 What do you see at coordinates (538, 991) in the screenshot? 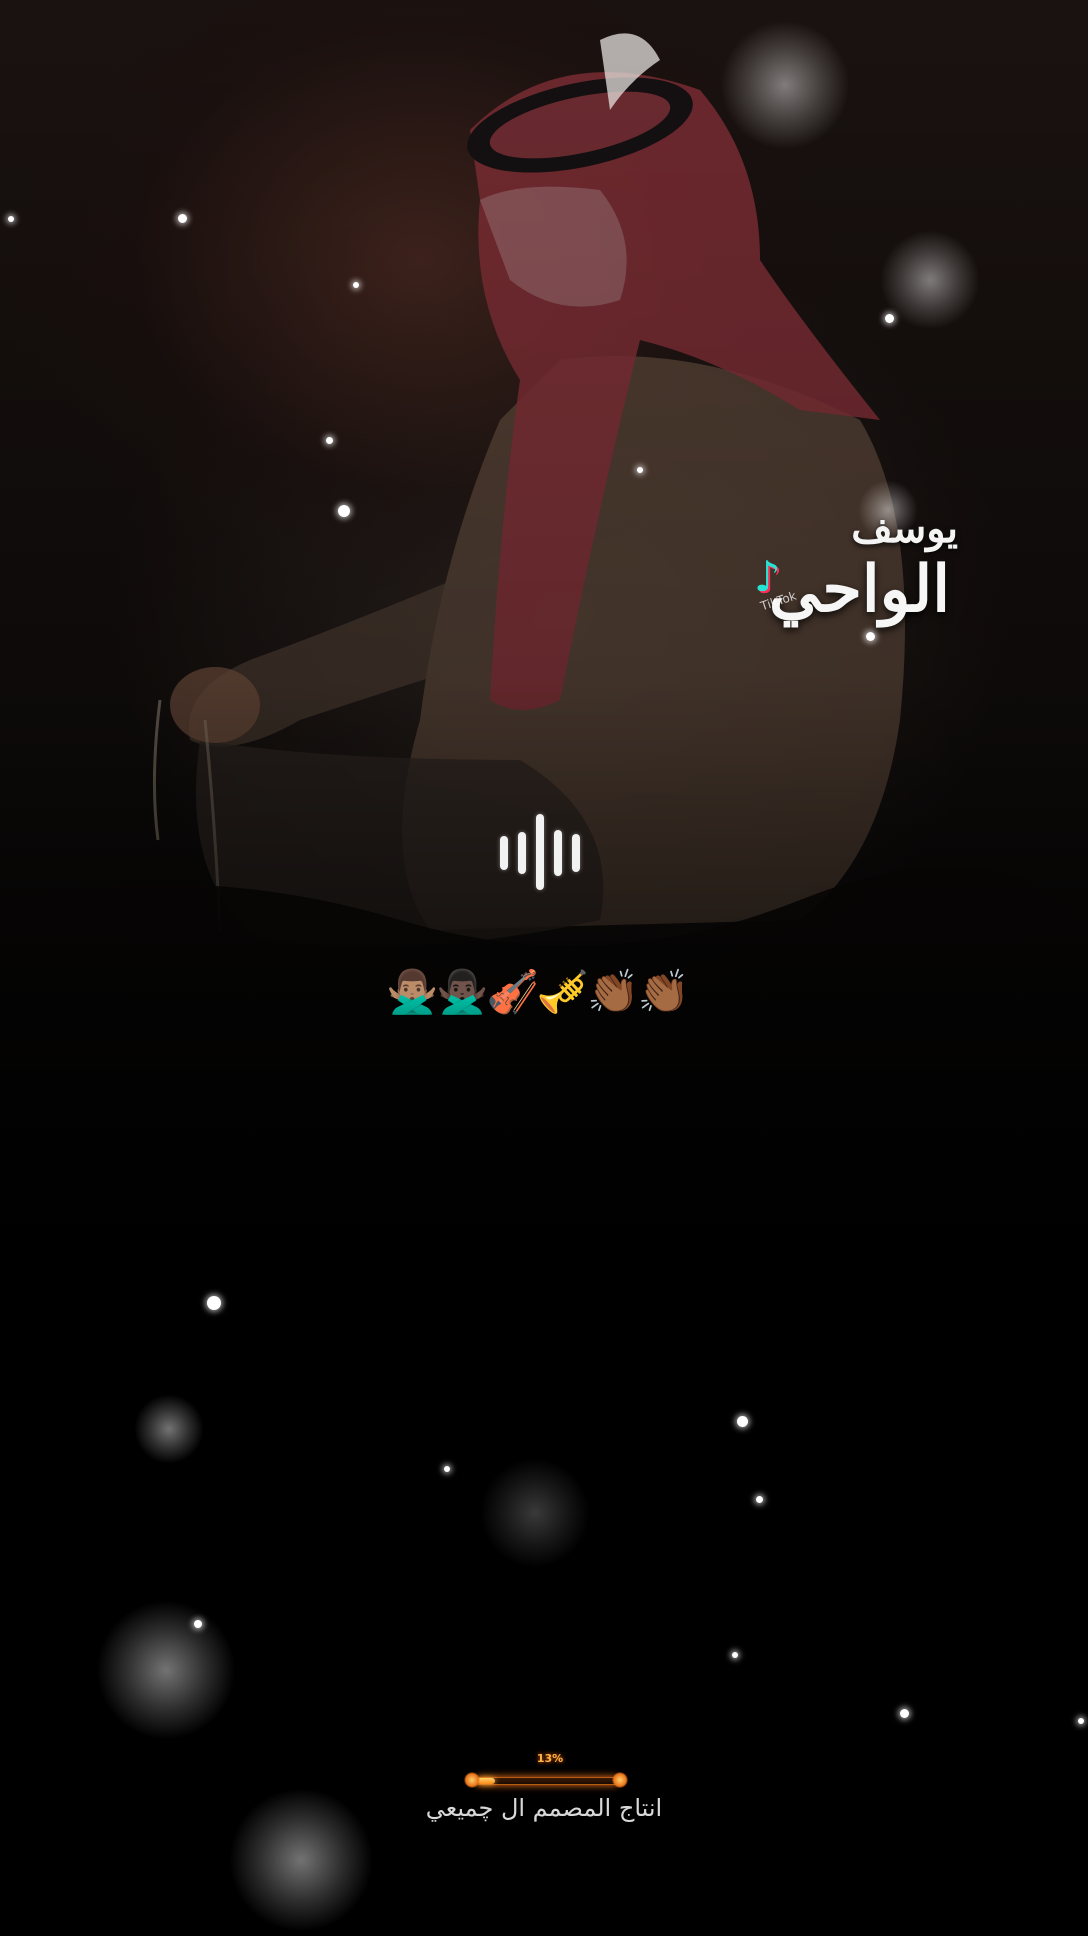
I see `emoji-caption: 🙅🏽‍♂️🙅🏿‍♂️🎻🎺👏🏾👏🏾` at bounding box center [538, 991].